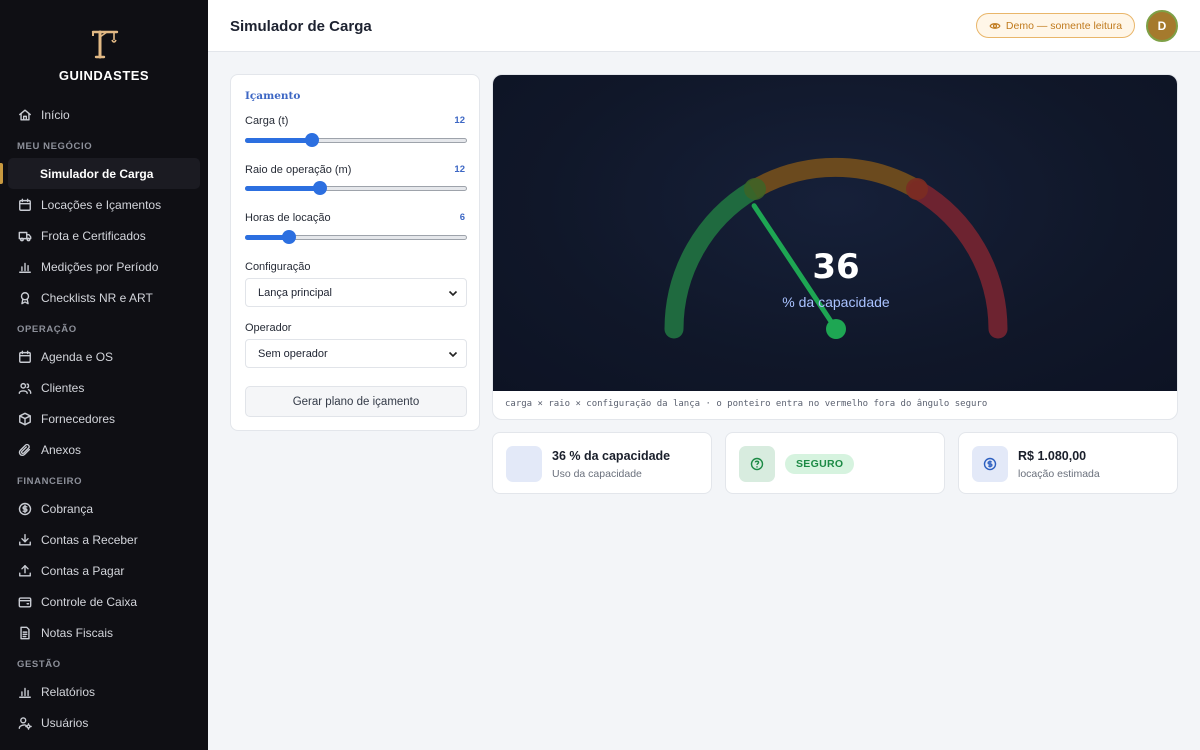  I want to click on sidebar-item-label: Início, so click(55, 114).